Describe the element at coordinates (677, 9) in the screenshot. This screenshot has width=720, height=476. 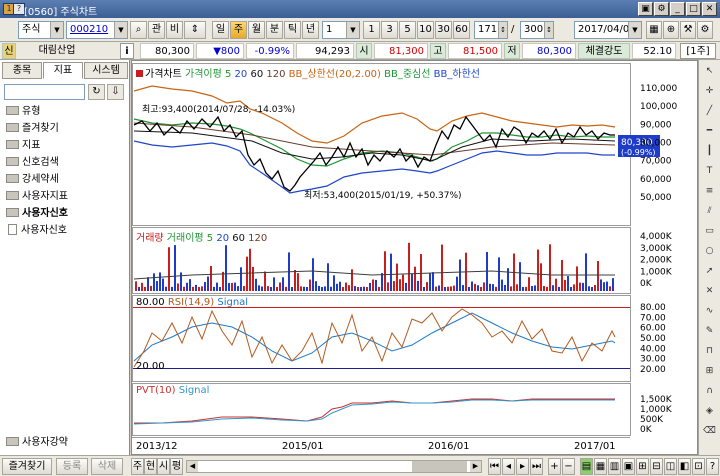
I see `minimize-button: _` at that location.